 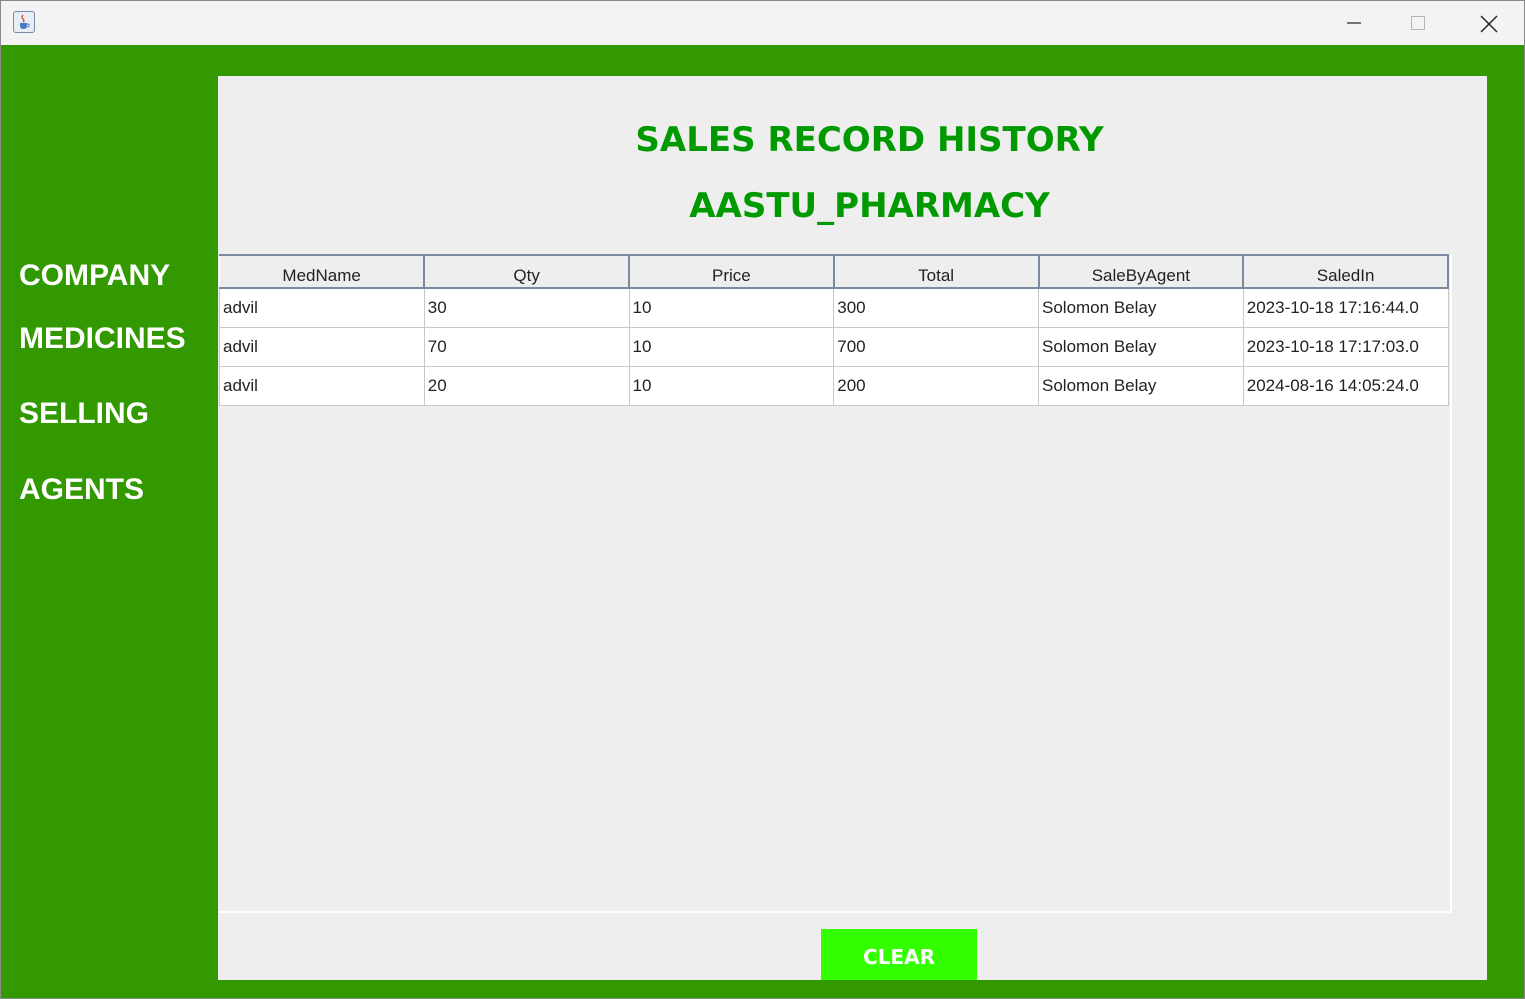 What do you see at coordinates (1345, 347) in the screenshot?
I see `table-cell: 2023-10-18 17:17:03.0` at bounding box center [1345, 347].